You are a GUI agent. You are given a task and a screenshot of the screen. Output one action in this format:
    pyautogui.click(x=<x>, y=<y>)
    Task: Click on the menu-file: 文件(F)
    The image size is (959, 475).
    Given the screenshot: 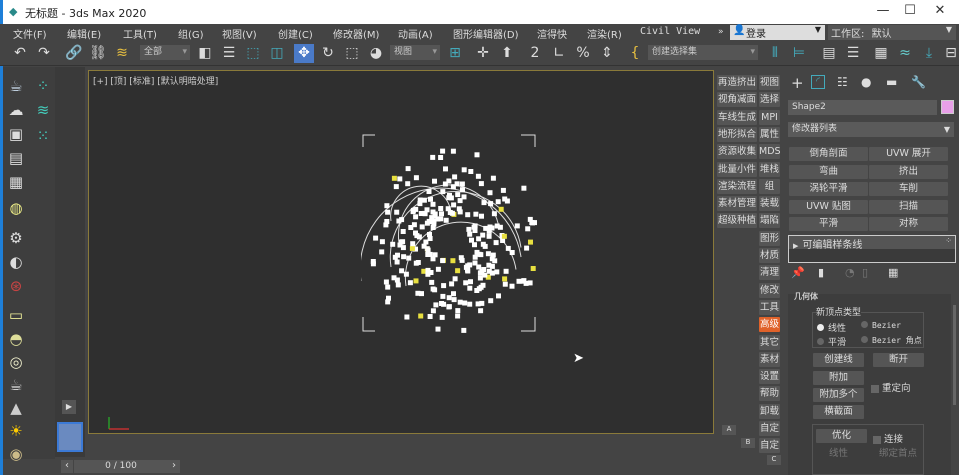 What is the action you would take?
    pyautogui.click(x=30, y=33)
    